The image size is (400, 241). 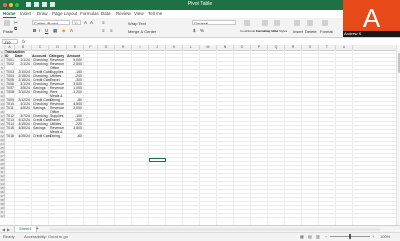 I want to click on paste-button: Paste, so click(x=8, y=31).